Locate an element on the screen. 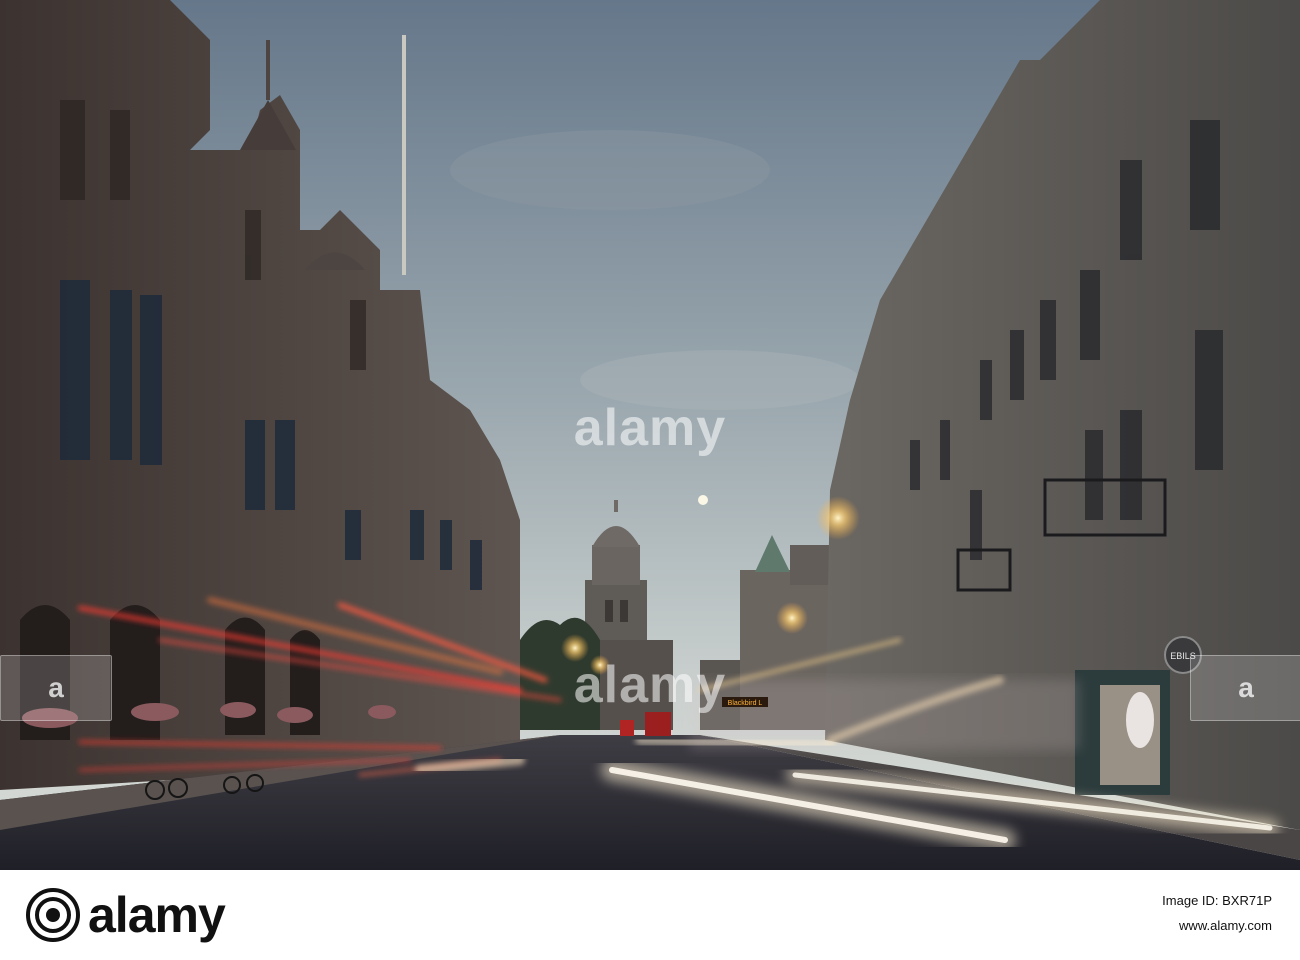  moon is located at coordinates (703, 500).